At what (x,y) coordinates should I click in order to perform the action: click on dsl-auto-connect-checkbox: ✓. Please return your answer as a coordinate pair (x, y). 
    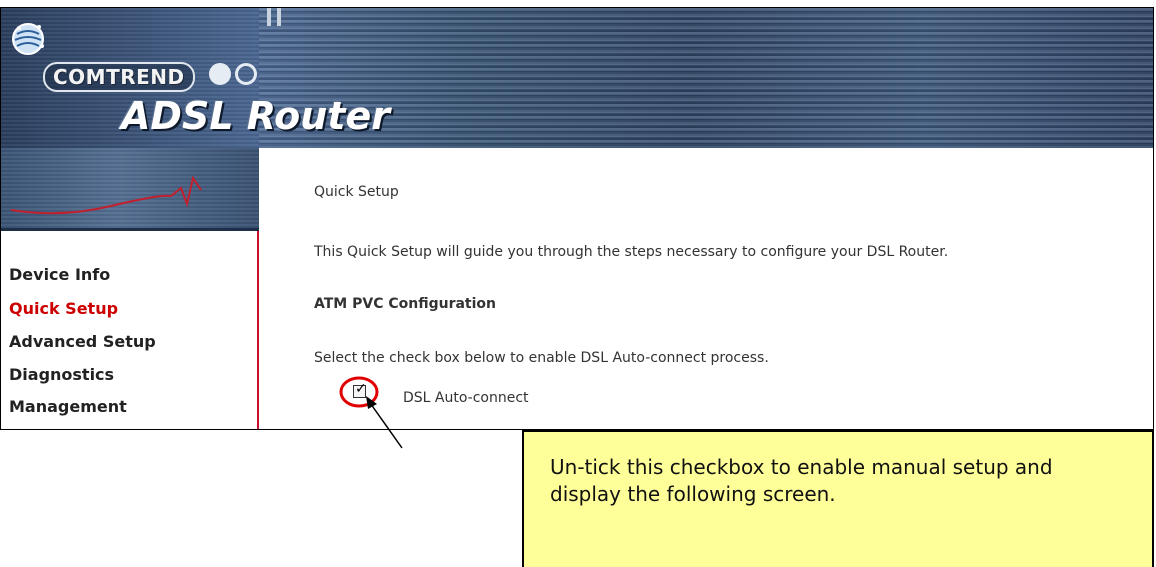
    Looking at the image, I should click on (360, 389).